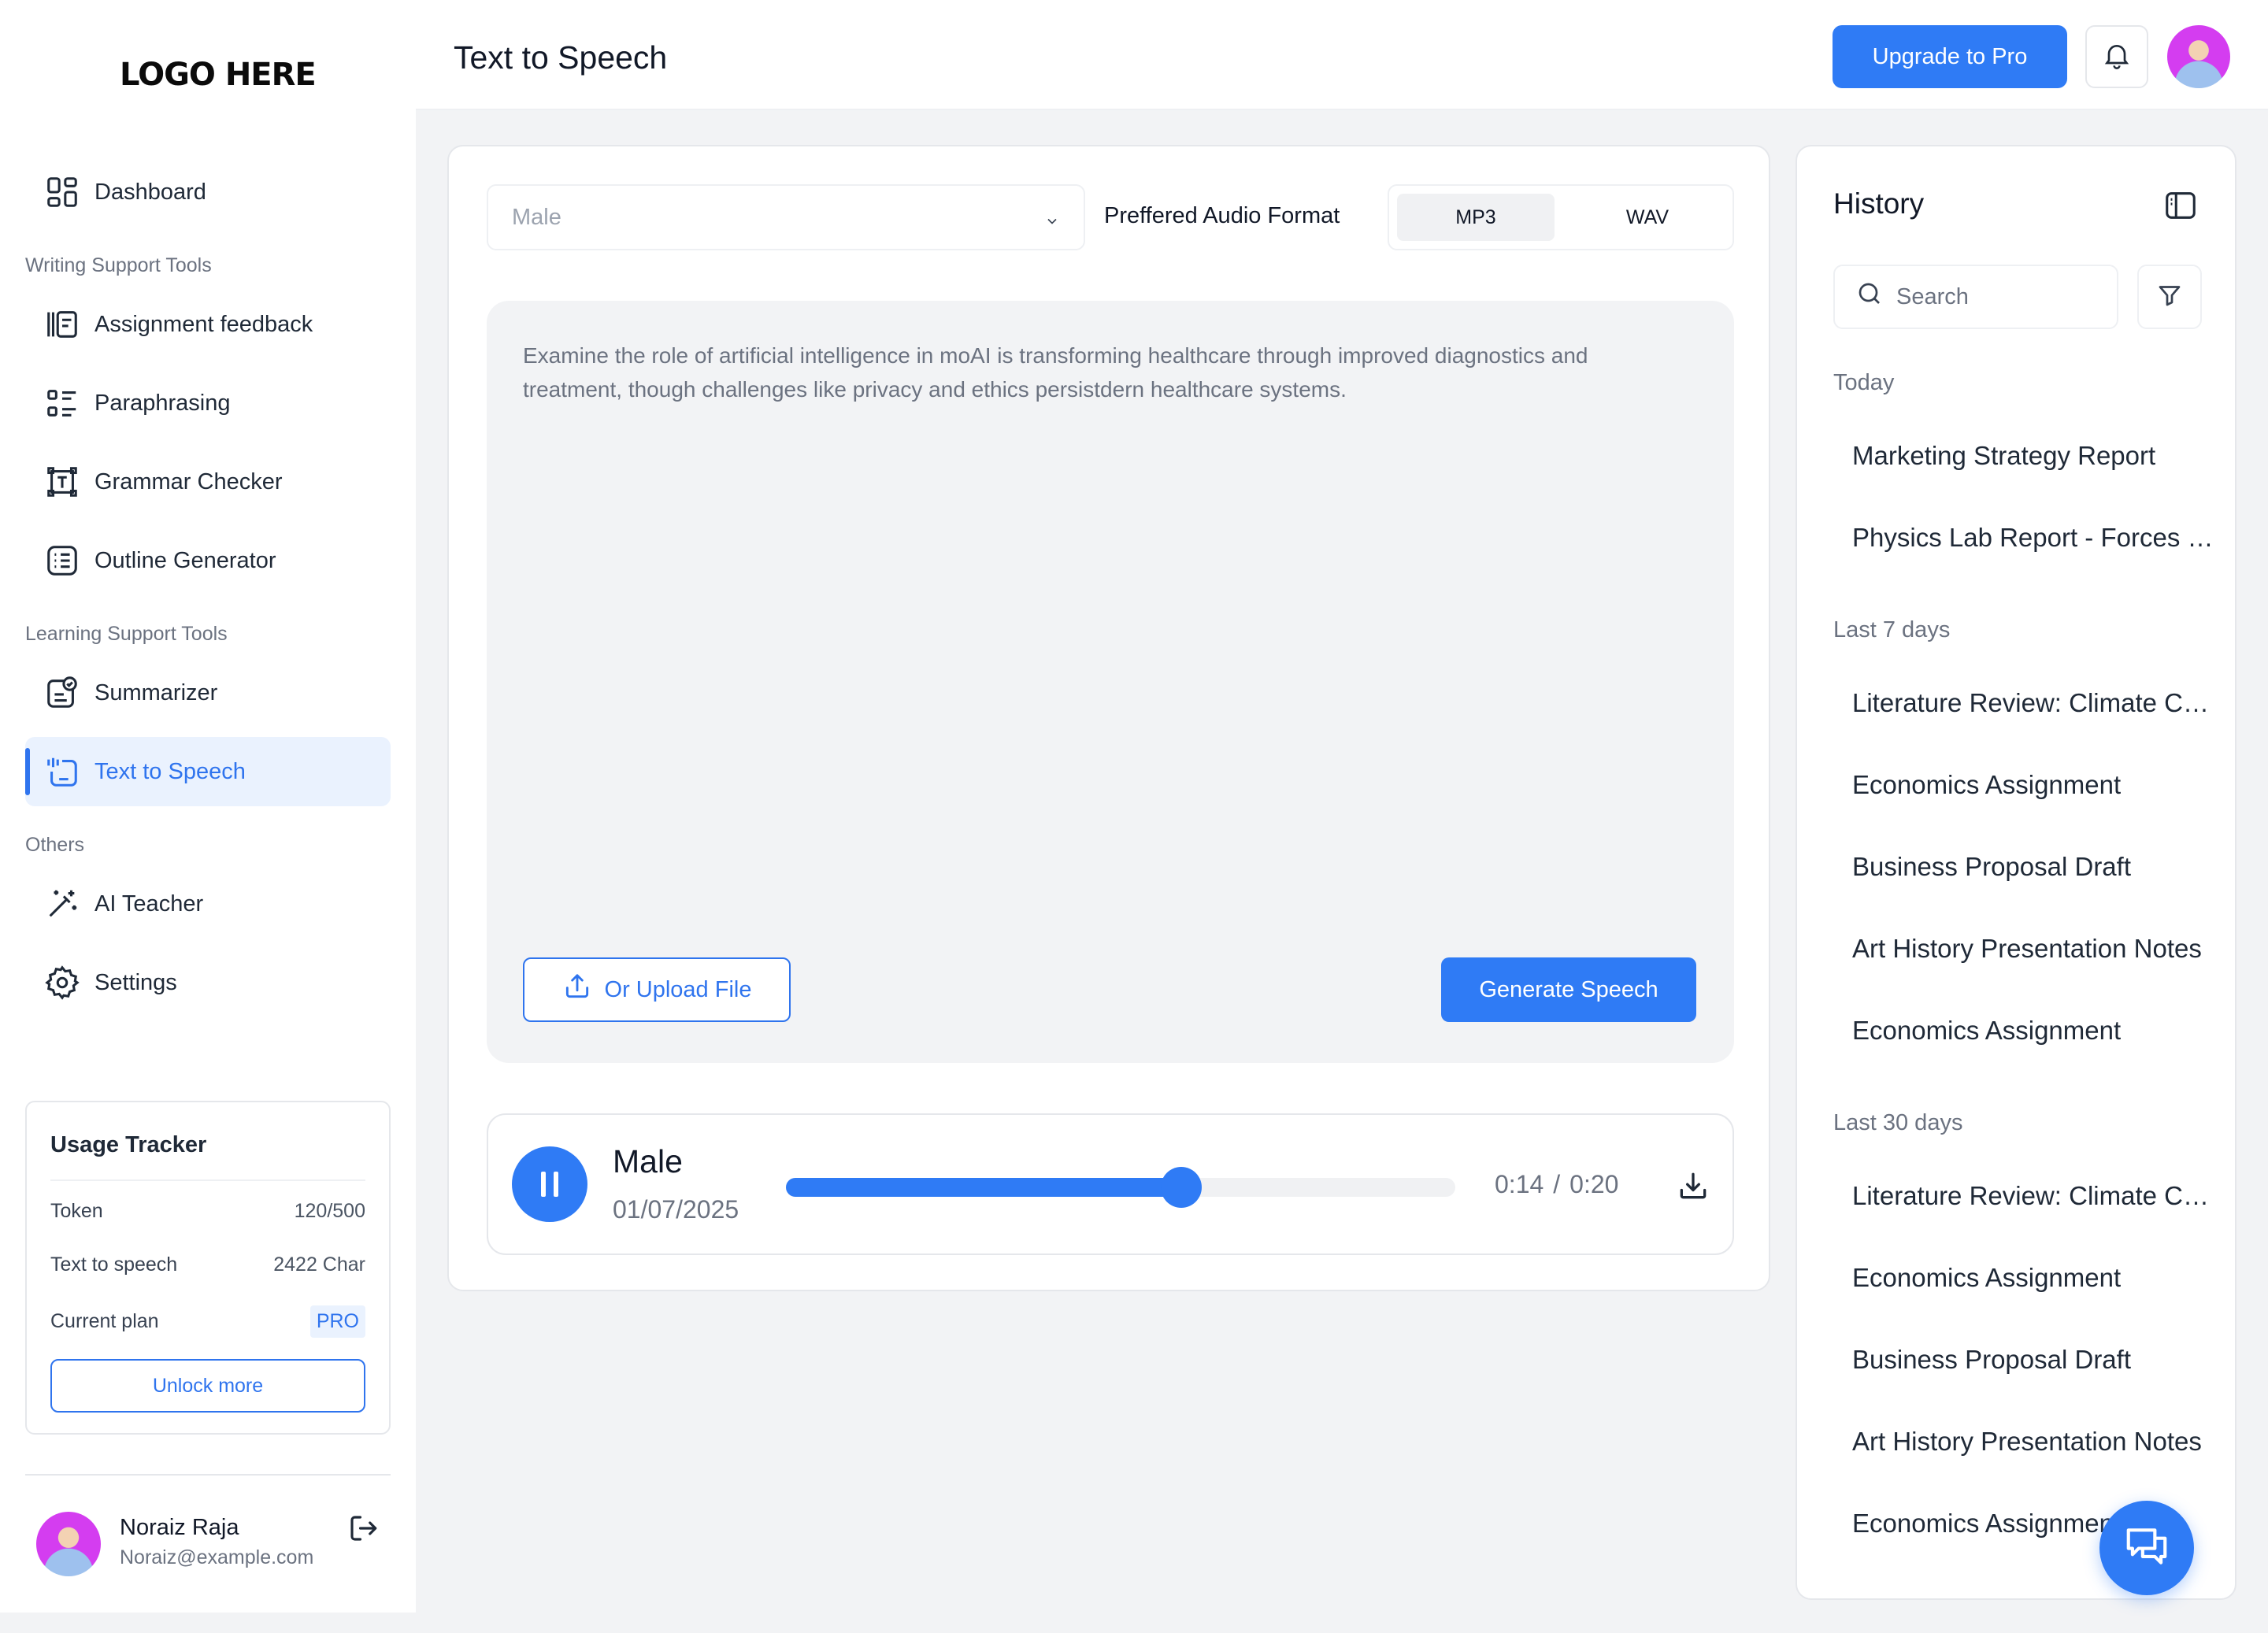 This screenshot has height=1633, width=2268. I want to click on page-title: Text to Speech, so click(561, 57).